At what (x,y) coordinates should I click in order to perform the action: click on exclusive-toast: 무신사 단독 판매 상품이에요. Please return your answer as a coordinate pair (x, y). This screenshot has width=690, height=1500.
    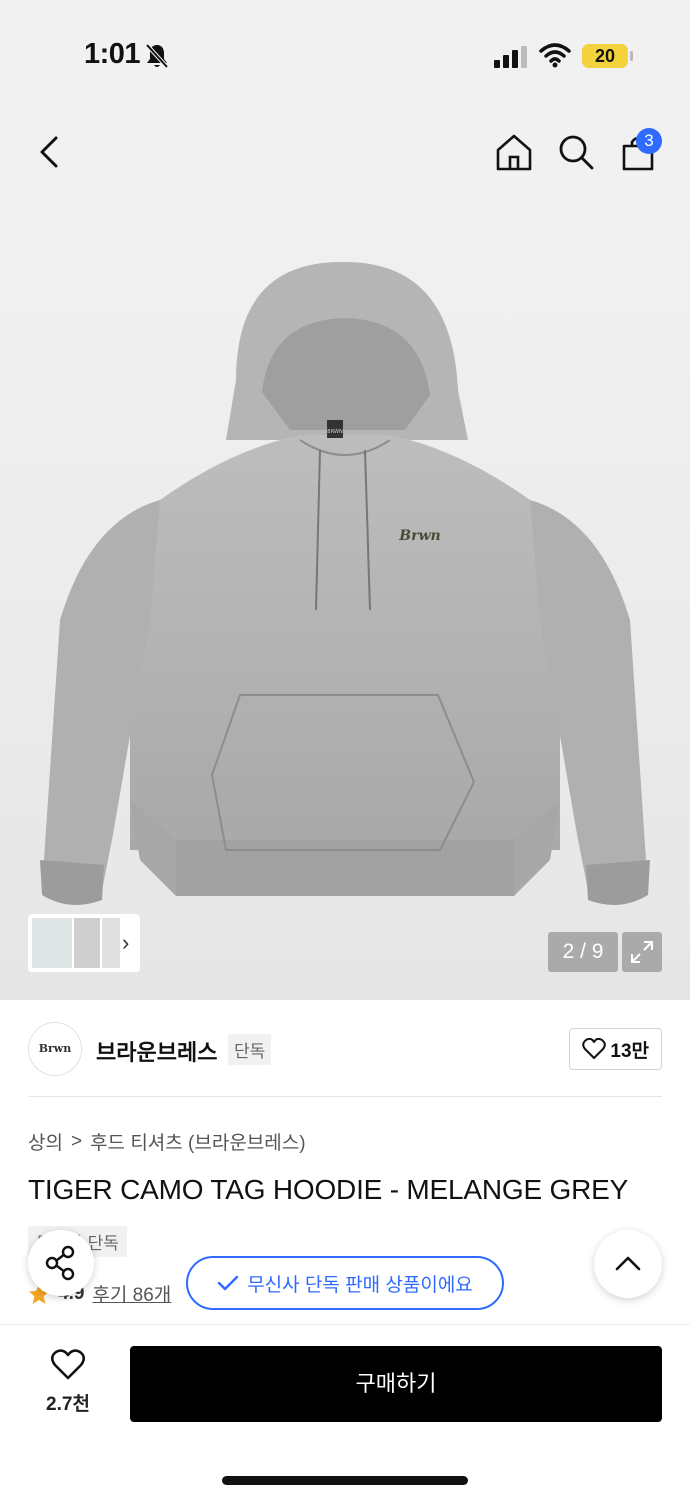
    Looking at the image, I should click on (345, 1283).